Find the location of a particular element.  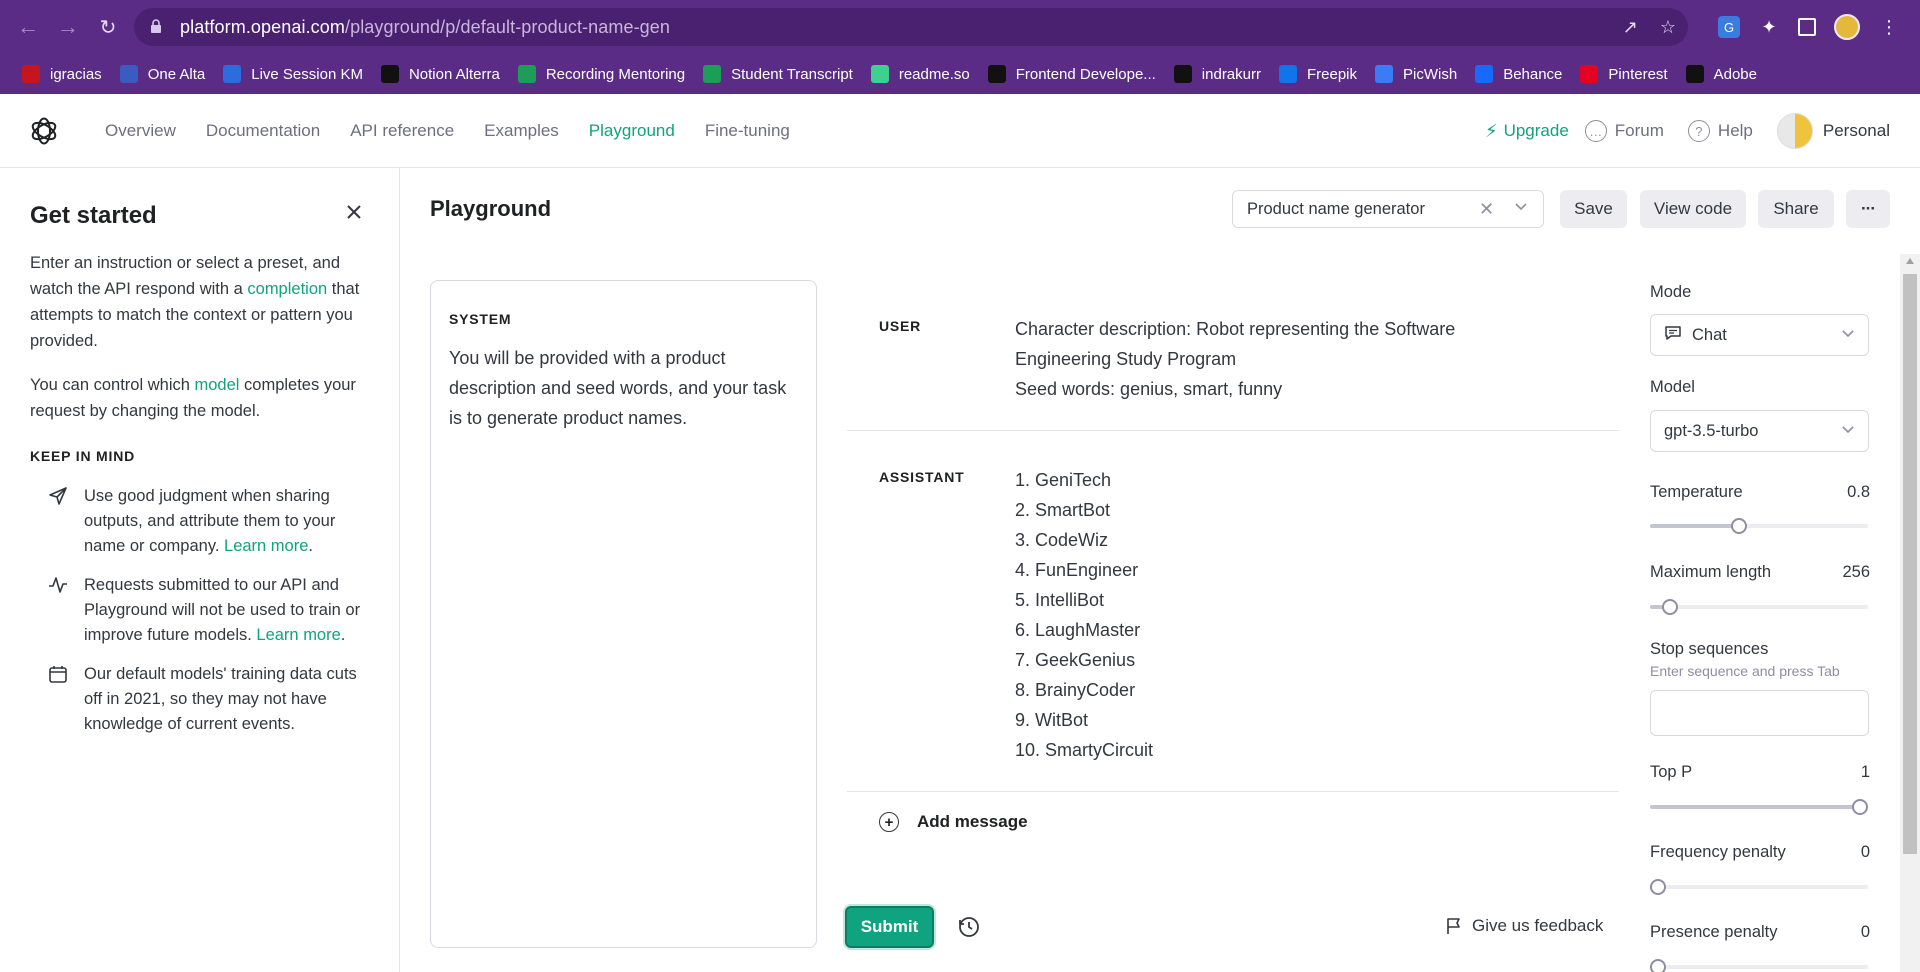

extensions-puzzle-icon: ✦ is located at coordinates (1769, 27).